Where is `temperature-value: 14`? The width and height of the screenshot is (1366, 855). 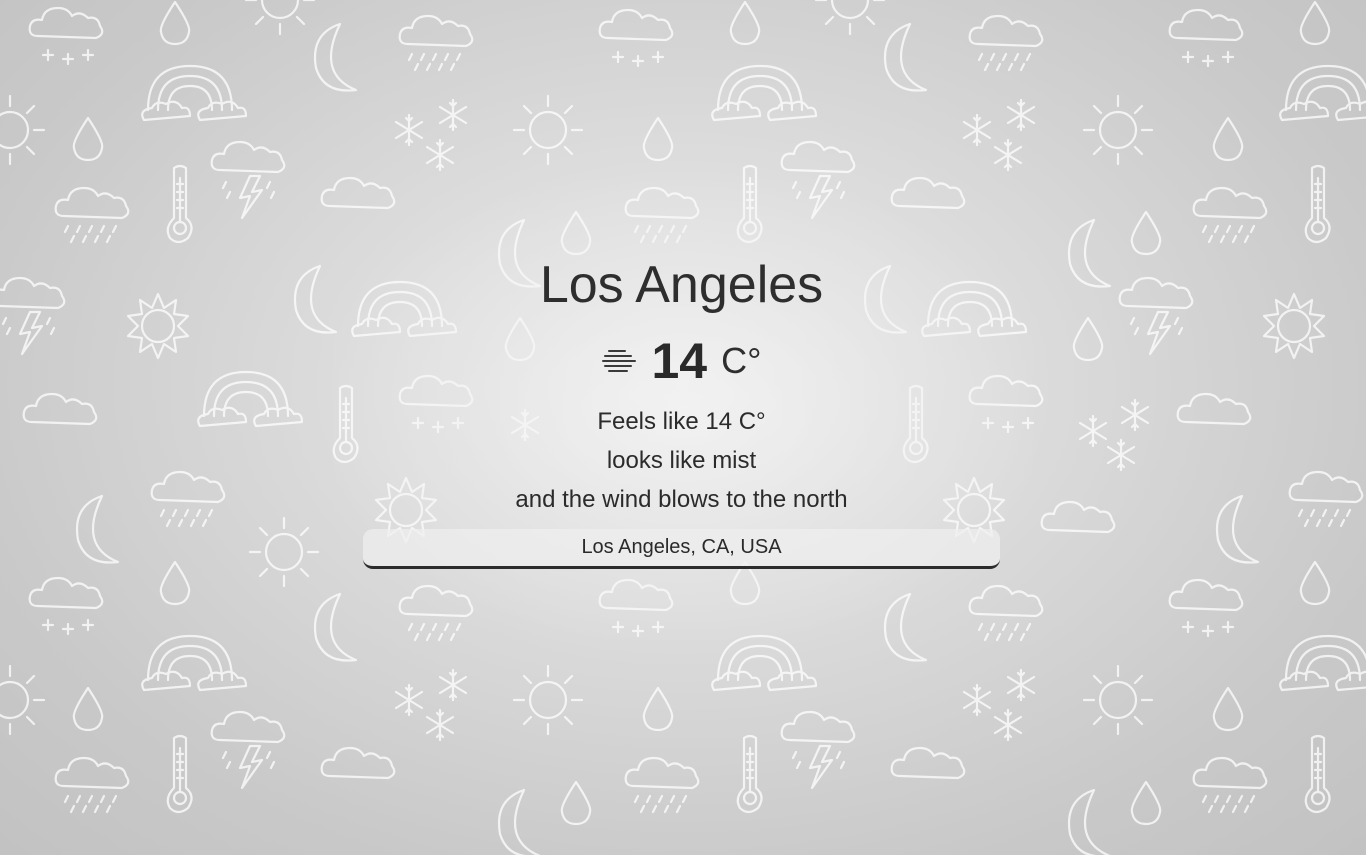 temperature-value: 14 is located at coordinates (679, 361).